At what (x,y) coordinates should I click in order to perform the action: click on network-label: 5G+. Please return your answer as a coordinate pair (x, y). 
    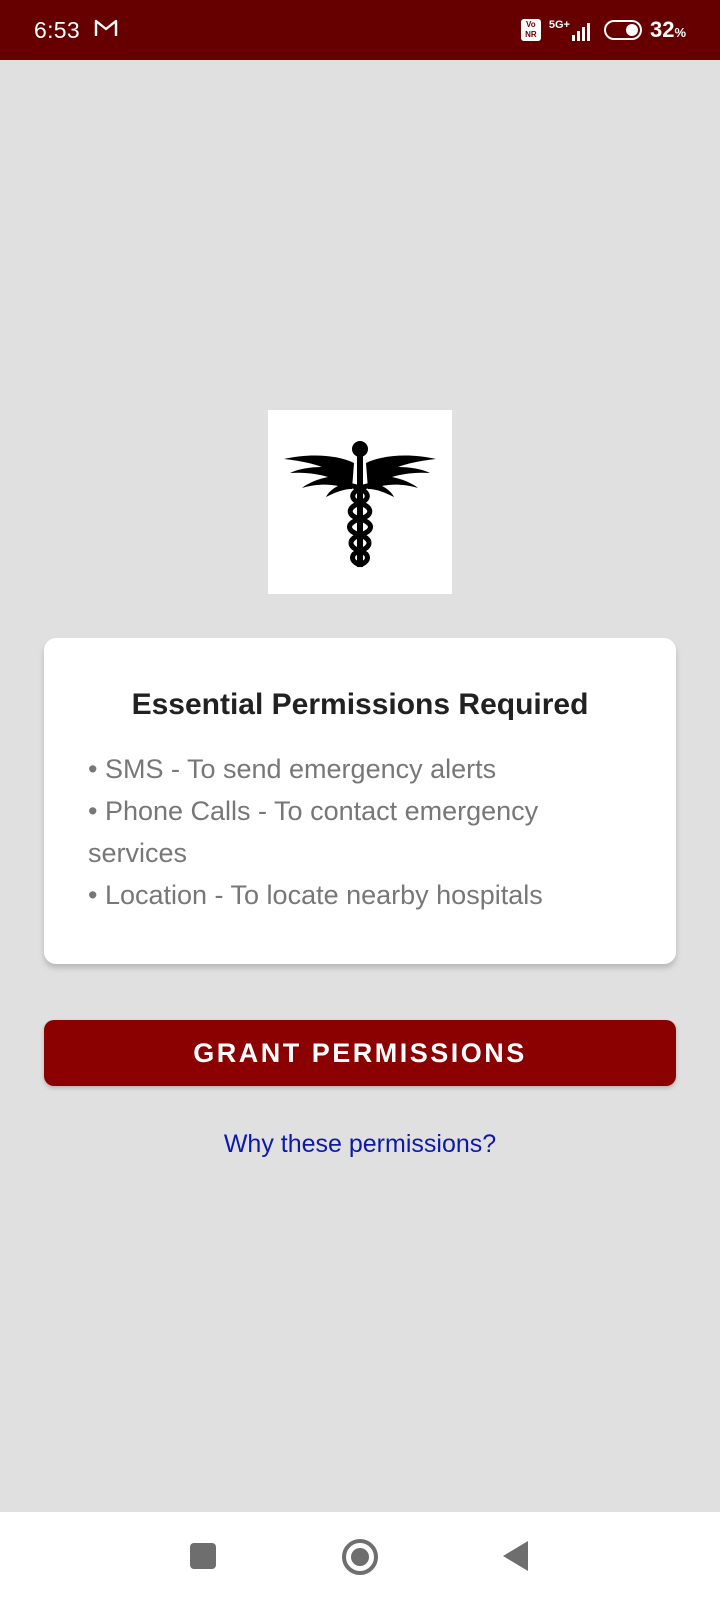
    Looking at the image, I should click on (559, 24).